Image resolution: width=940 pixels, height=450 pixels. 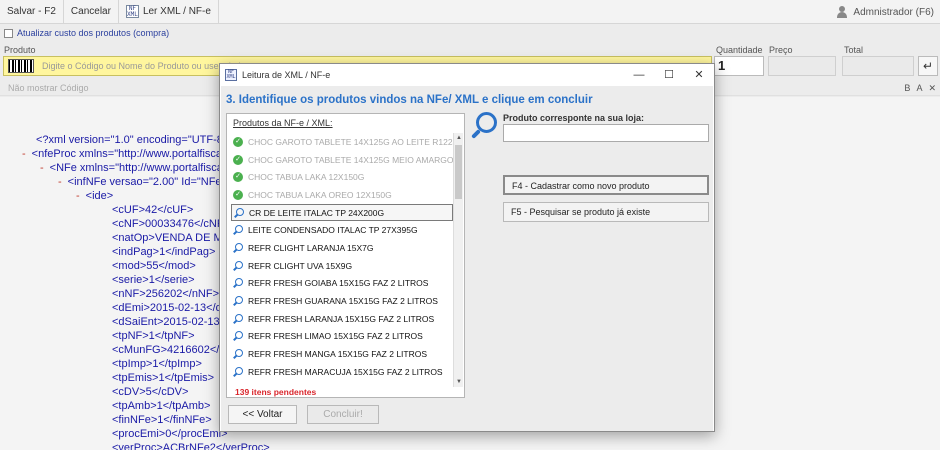 I want to click on back-button: << Voltar, so click(x=262, y=414).